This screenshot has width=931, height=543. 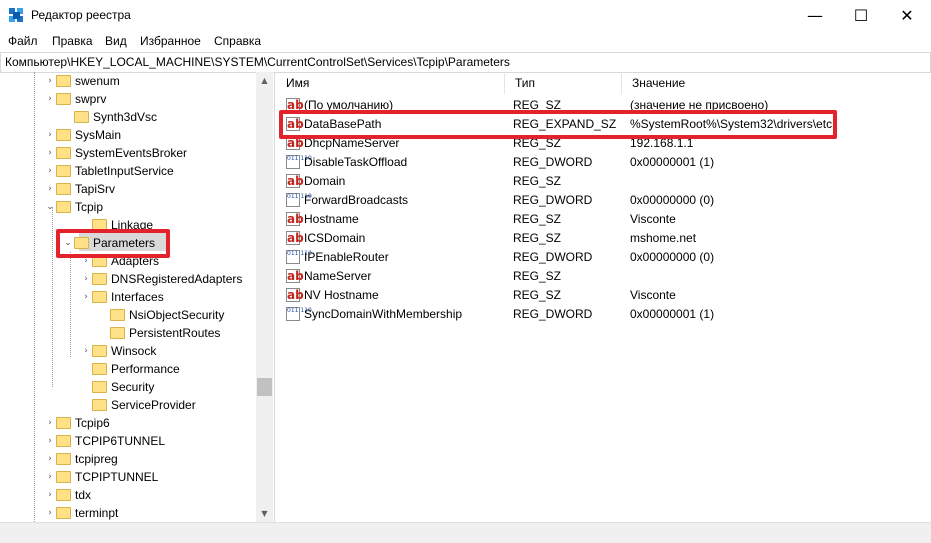 What do you see at coordinates (153, 405) in the screenshot?
I see `tree-item-label: ServiceProvider` at bounding box center [153, 405].